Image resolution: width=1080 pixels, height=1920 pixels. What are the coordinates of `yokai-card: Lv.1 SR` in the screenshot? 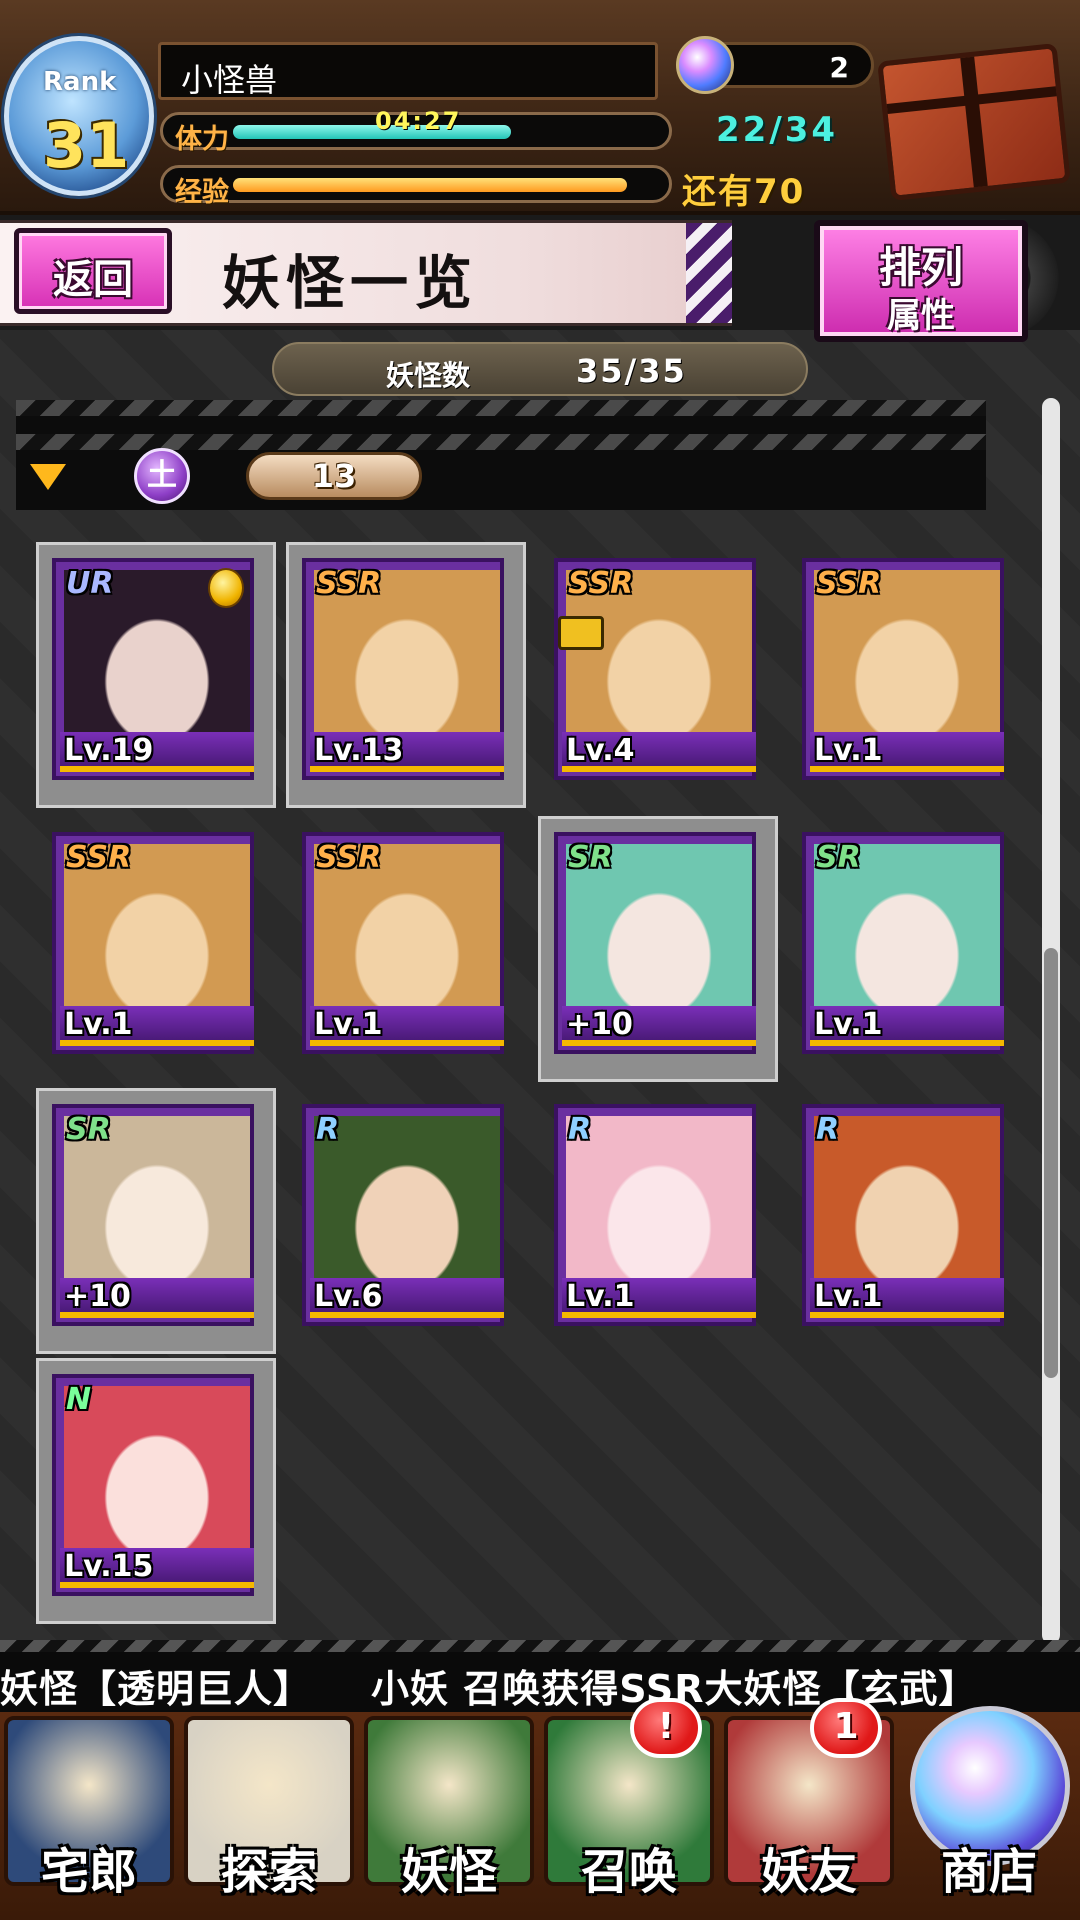 It's located at (903, 943).